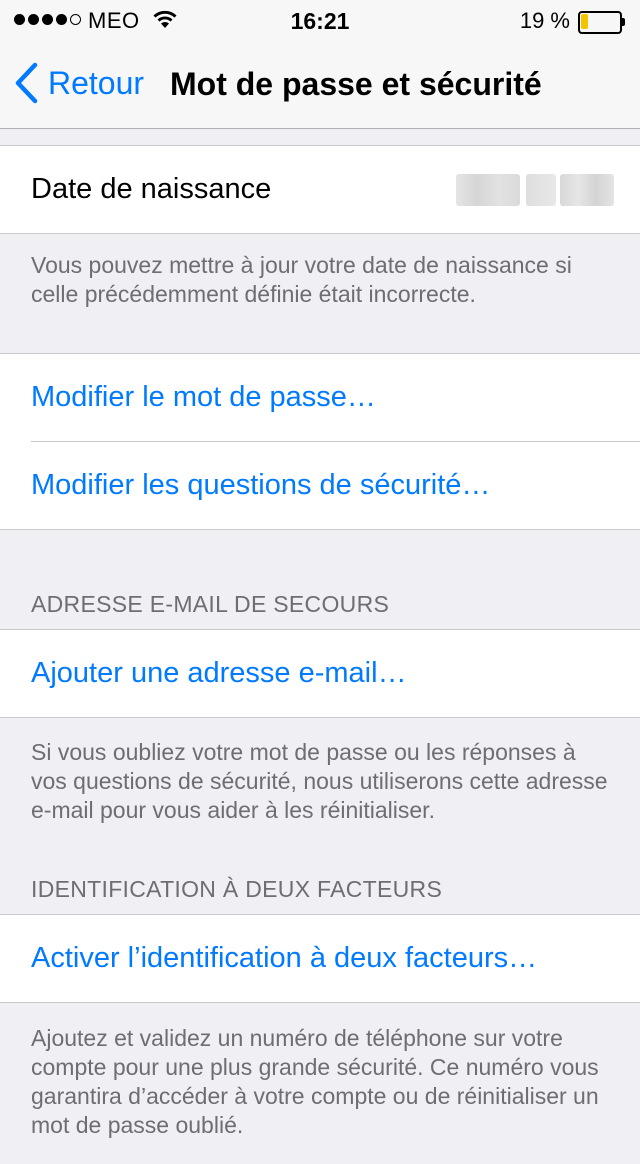 Image resolution: width=640 pixels, height=1164 pixels. I want to click on rescue-email-header: ADRESSE E-MAIL DE SECOURS, so click(210, 604).